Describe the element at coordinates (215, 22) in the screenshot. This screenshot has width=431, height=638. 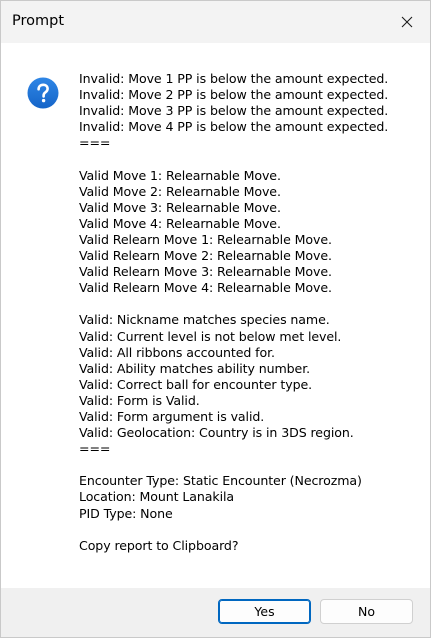
I see `title-bar: Prompt` at that location.